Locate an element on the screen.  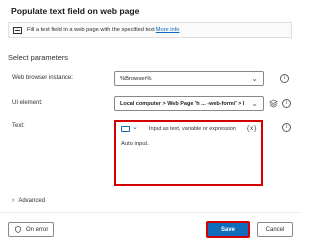
text-mode-icon is located at coordinates (125, 129).